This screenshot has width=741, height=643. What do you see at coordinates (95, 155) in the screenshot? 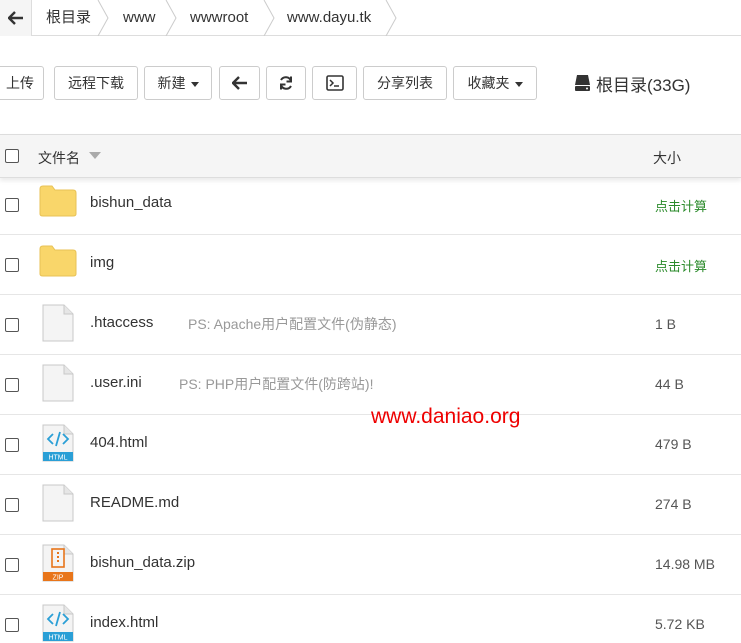
I see `sort-caret-icon` at bounding box center [95, 155].